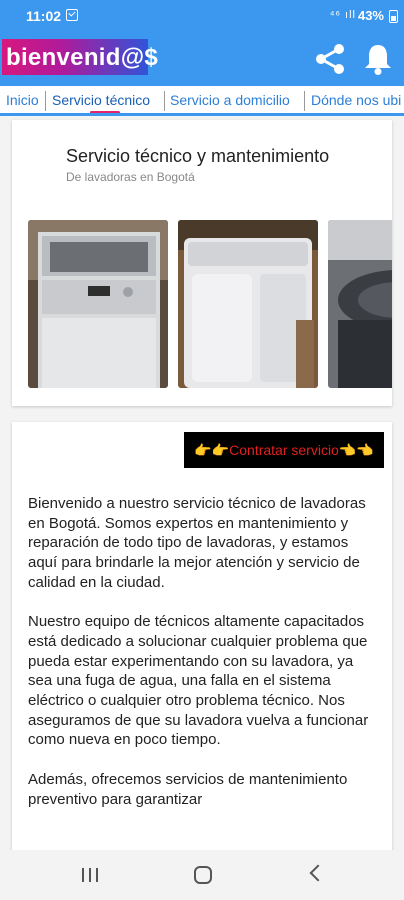 The width and height of the screenshot is (404, 900). Describe the element at coordinates (393, 16) in the screenshot. I see `battery-icon` at that location.